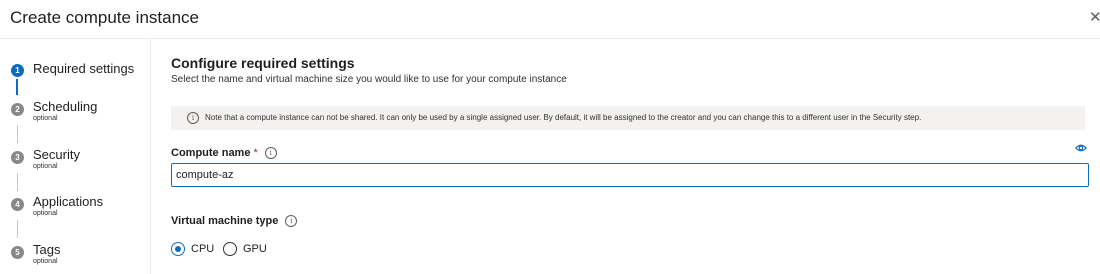  Describe the element at coordinates (17, 252) in the screenshot. I see `step-number-icon: 5` at that location.